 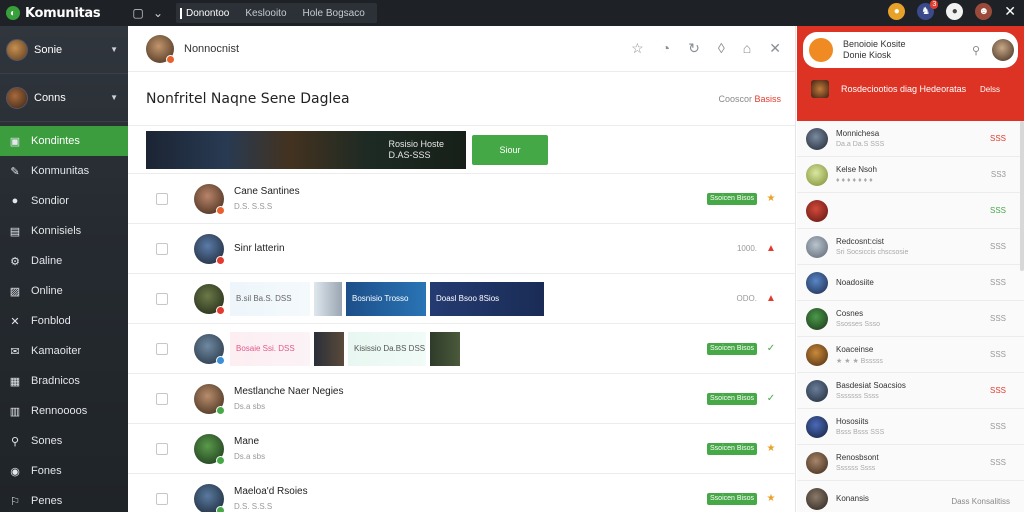 What do you see at coordinates (984, 11) in the screenshot?
I see `avatar: ☻` at bounding box center [984, 11].